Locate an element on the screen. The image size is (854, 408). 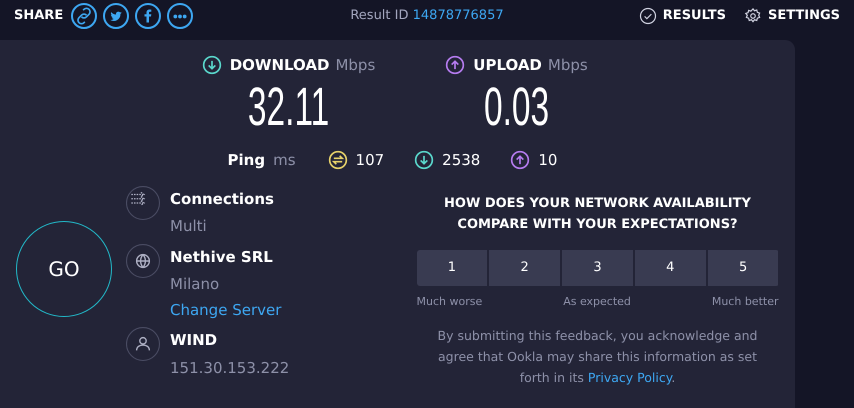
rating-button: 4 is located at coordinates (670, 268).